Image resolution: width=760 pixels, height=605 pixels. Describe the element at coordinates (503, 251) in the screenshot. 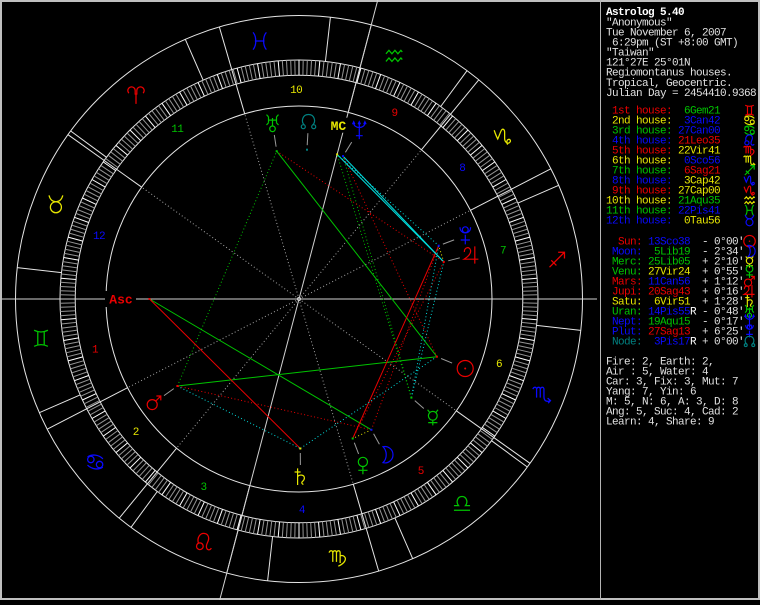

I see `svg-text: 7` at that location.